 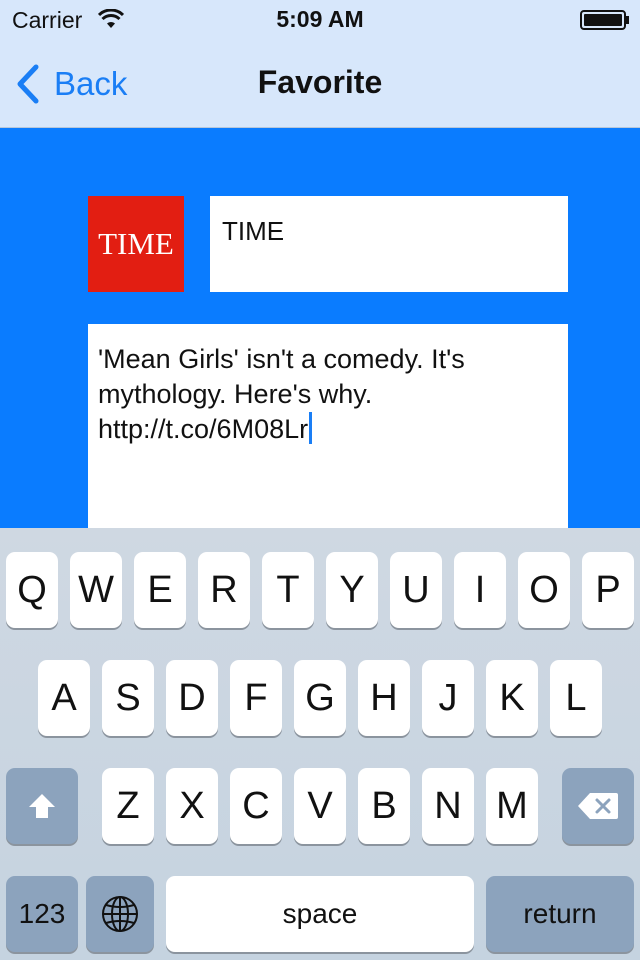 What do you see at coordinates (352, 590) in the screenshot?
I see `key-y: Y` at bounding box center [352, 590].